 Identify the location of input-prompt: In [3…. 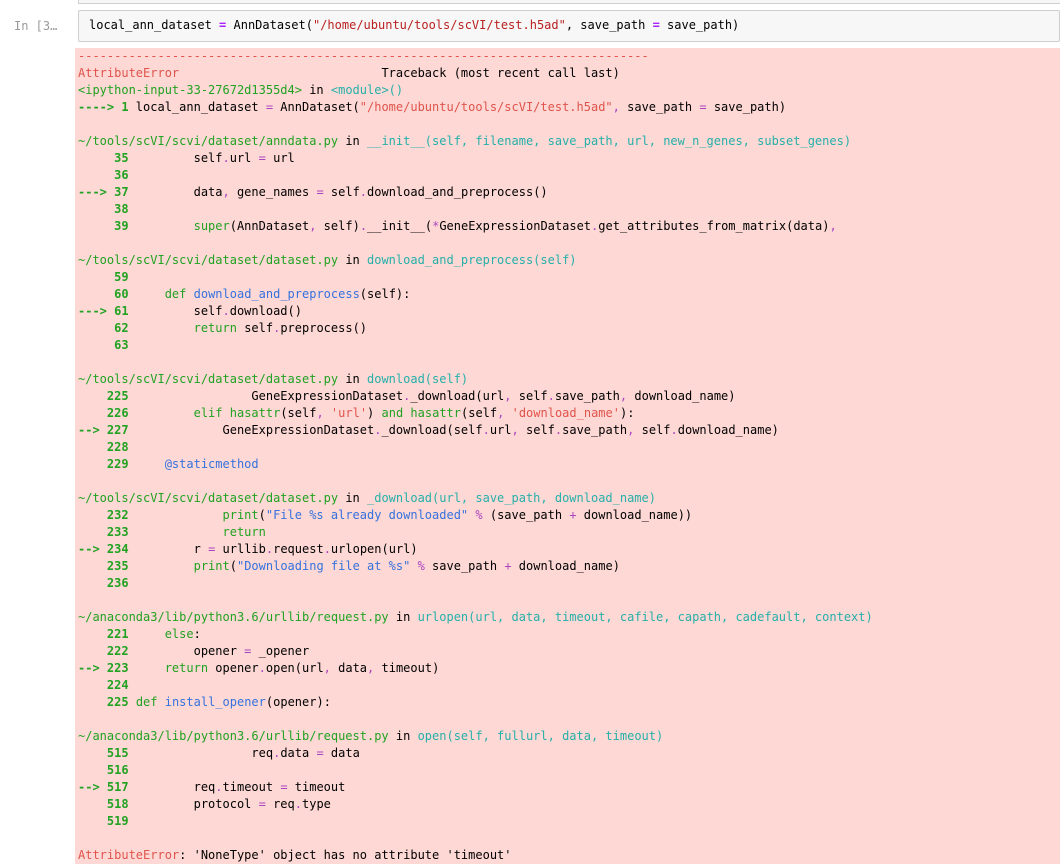
(36, 26).